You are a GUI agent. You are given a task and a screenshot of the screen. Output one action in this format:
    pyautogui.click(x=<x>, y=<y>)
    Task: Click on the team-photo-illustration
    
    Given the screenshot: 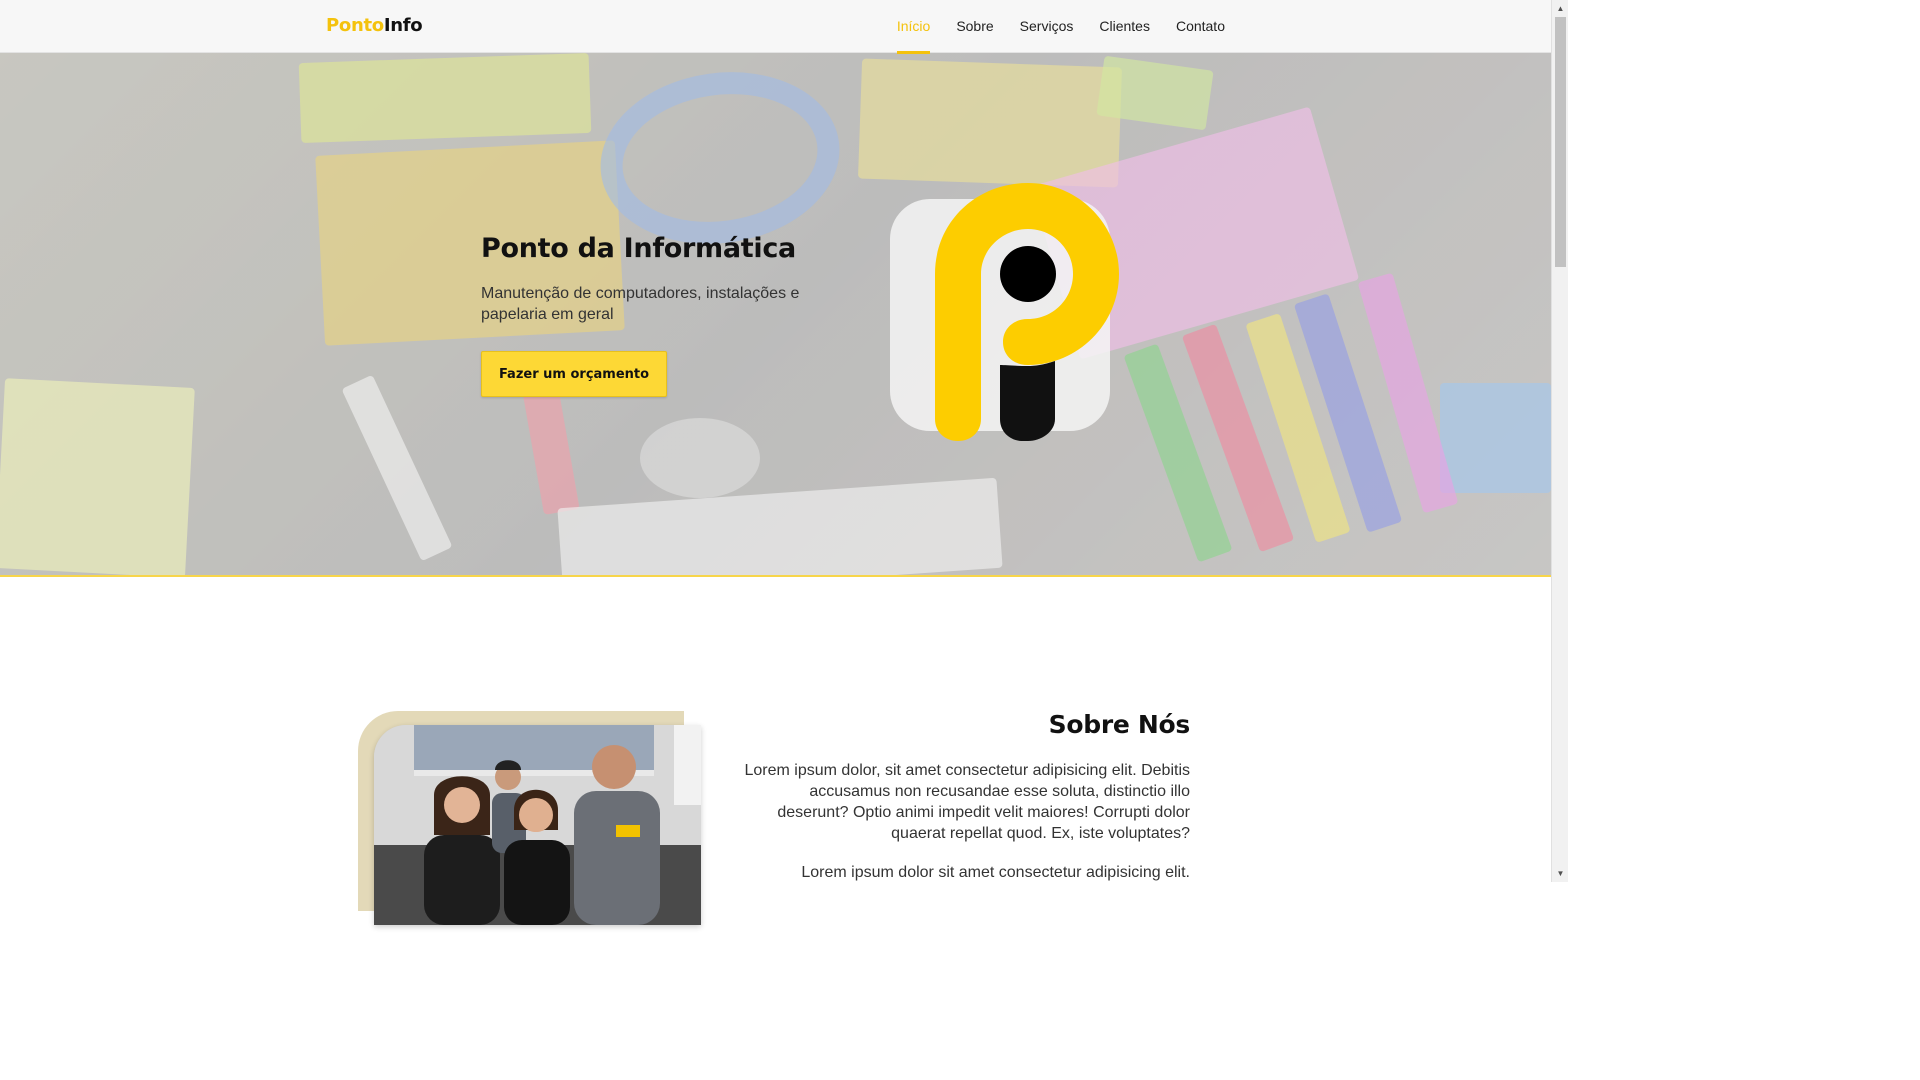 What is the action you would take?
    pyautogui.click(x=537, y=825)
    